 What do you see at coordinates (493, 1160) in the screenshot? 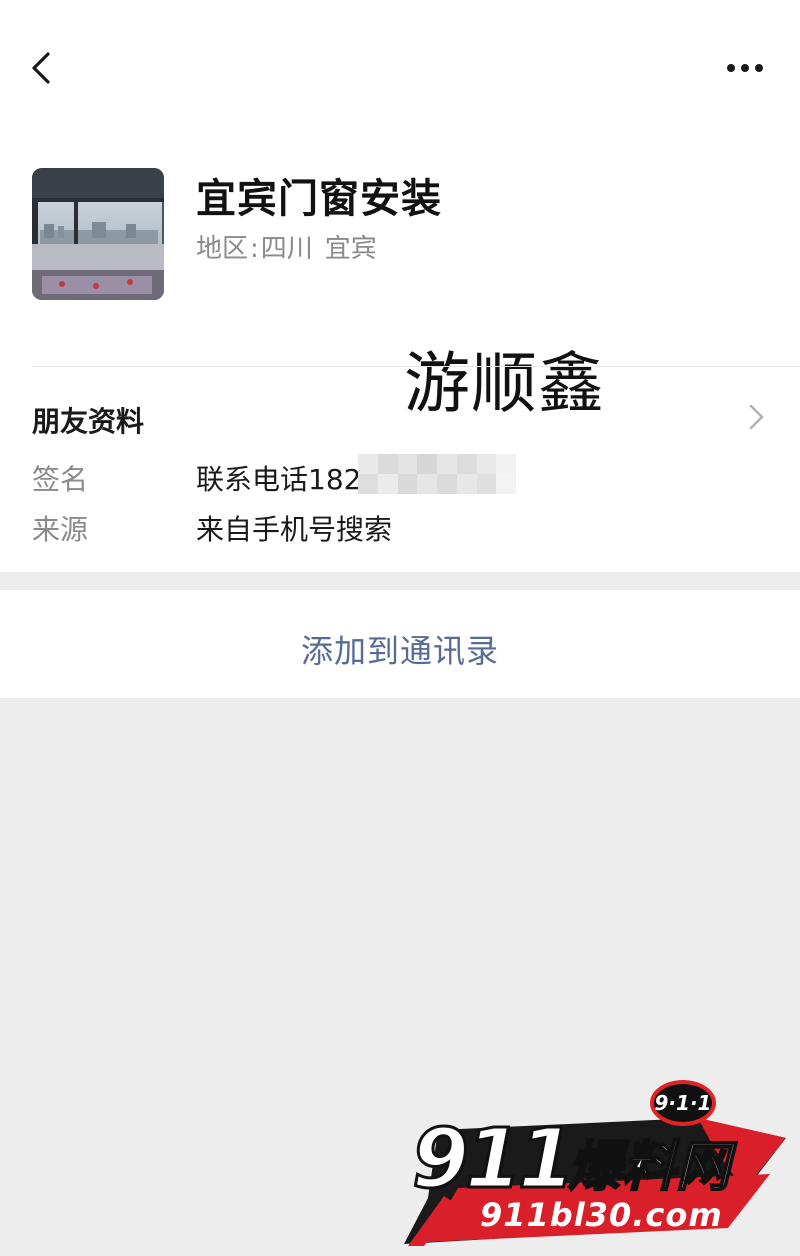
I see `watermark-number: 911` at bounding box center [493, 1160].